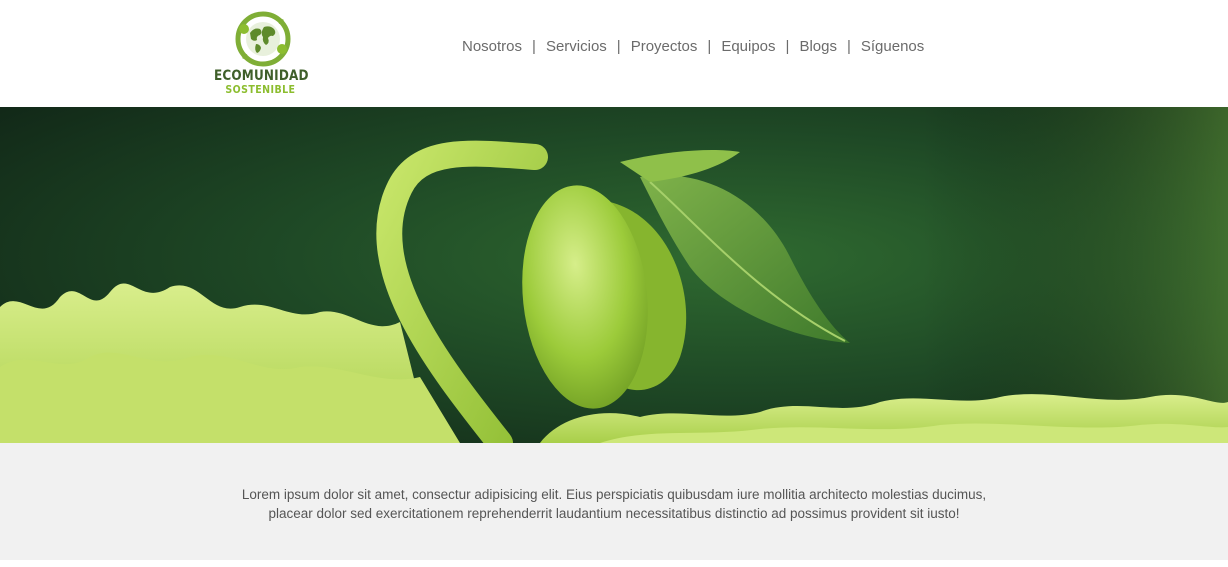  What do you see at coordinates (748, 46) in the screenshot?
I see `nav-link-equipos: Equipos` at bounding box center [748, 46].